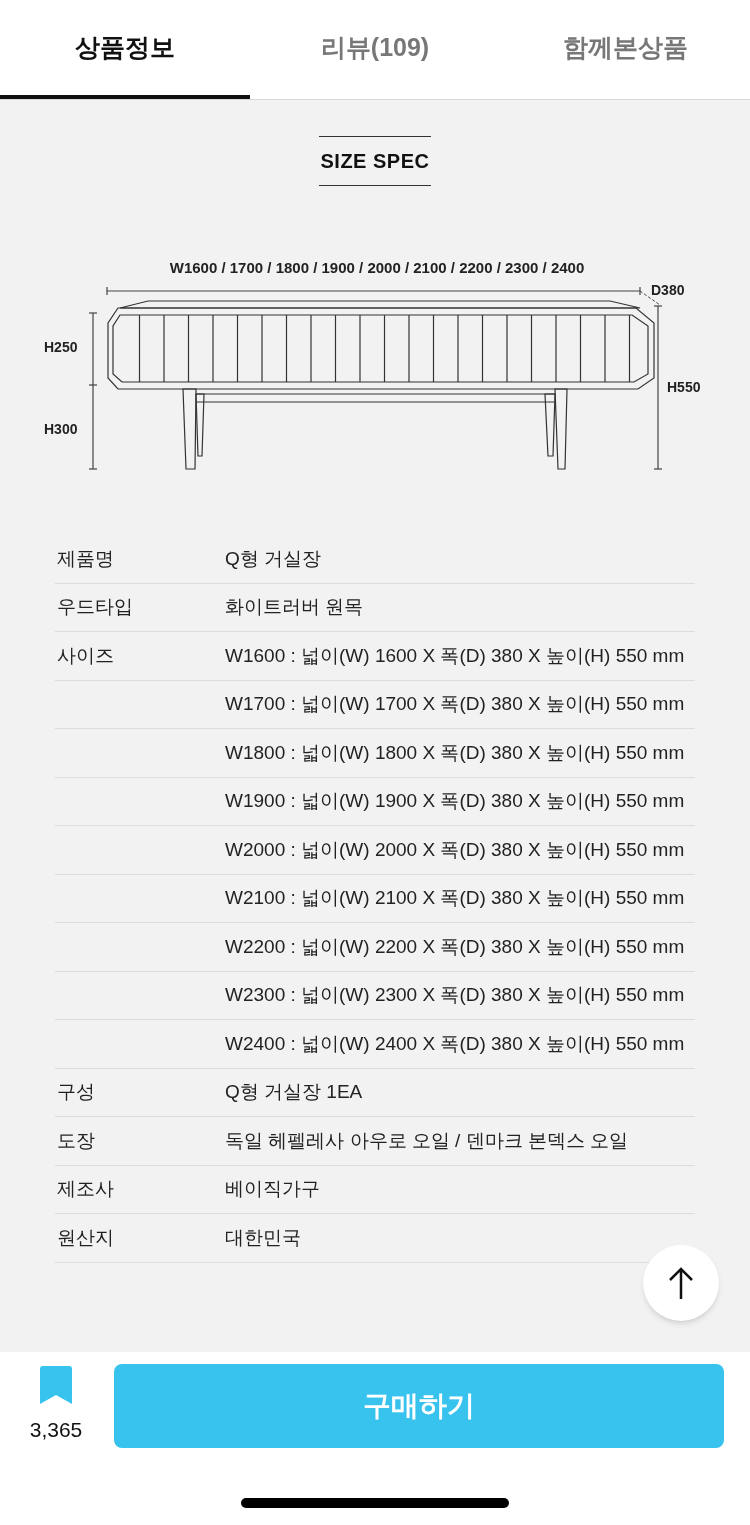  Describe the element at coordinates (85, 1237) in the screenshot. I see `spec-label: 원산지` at that location.